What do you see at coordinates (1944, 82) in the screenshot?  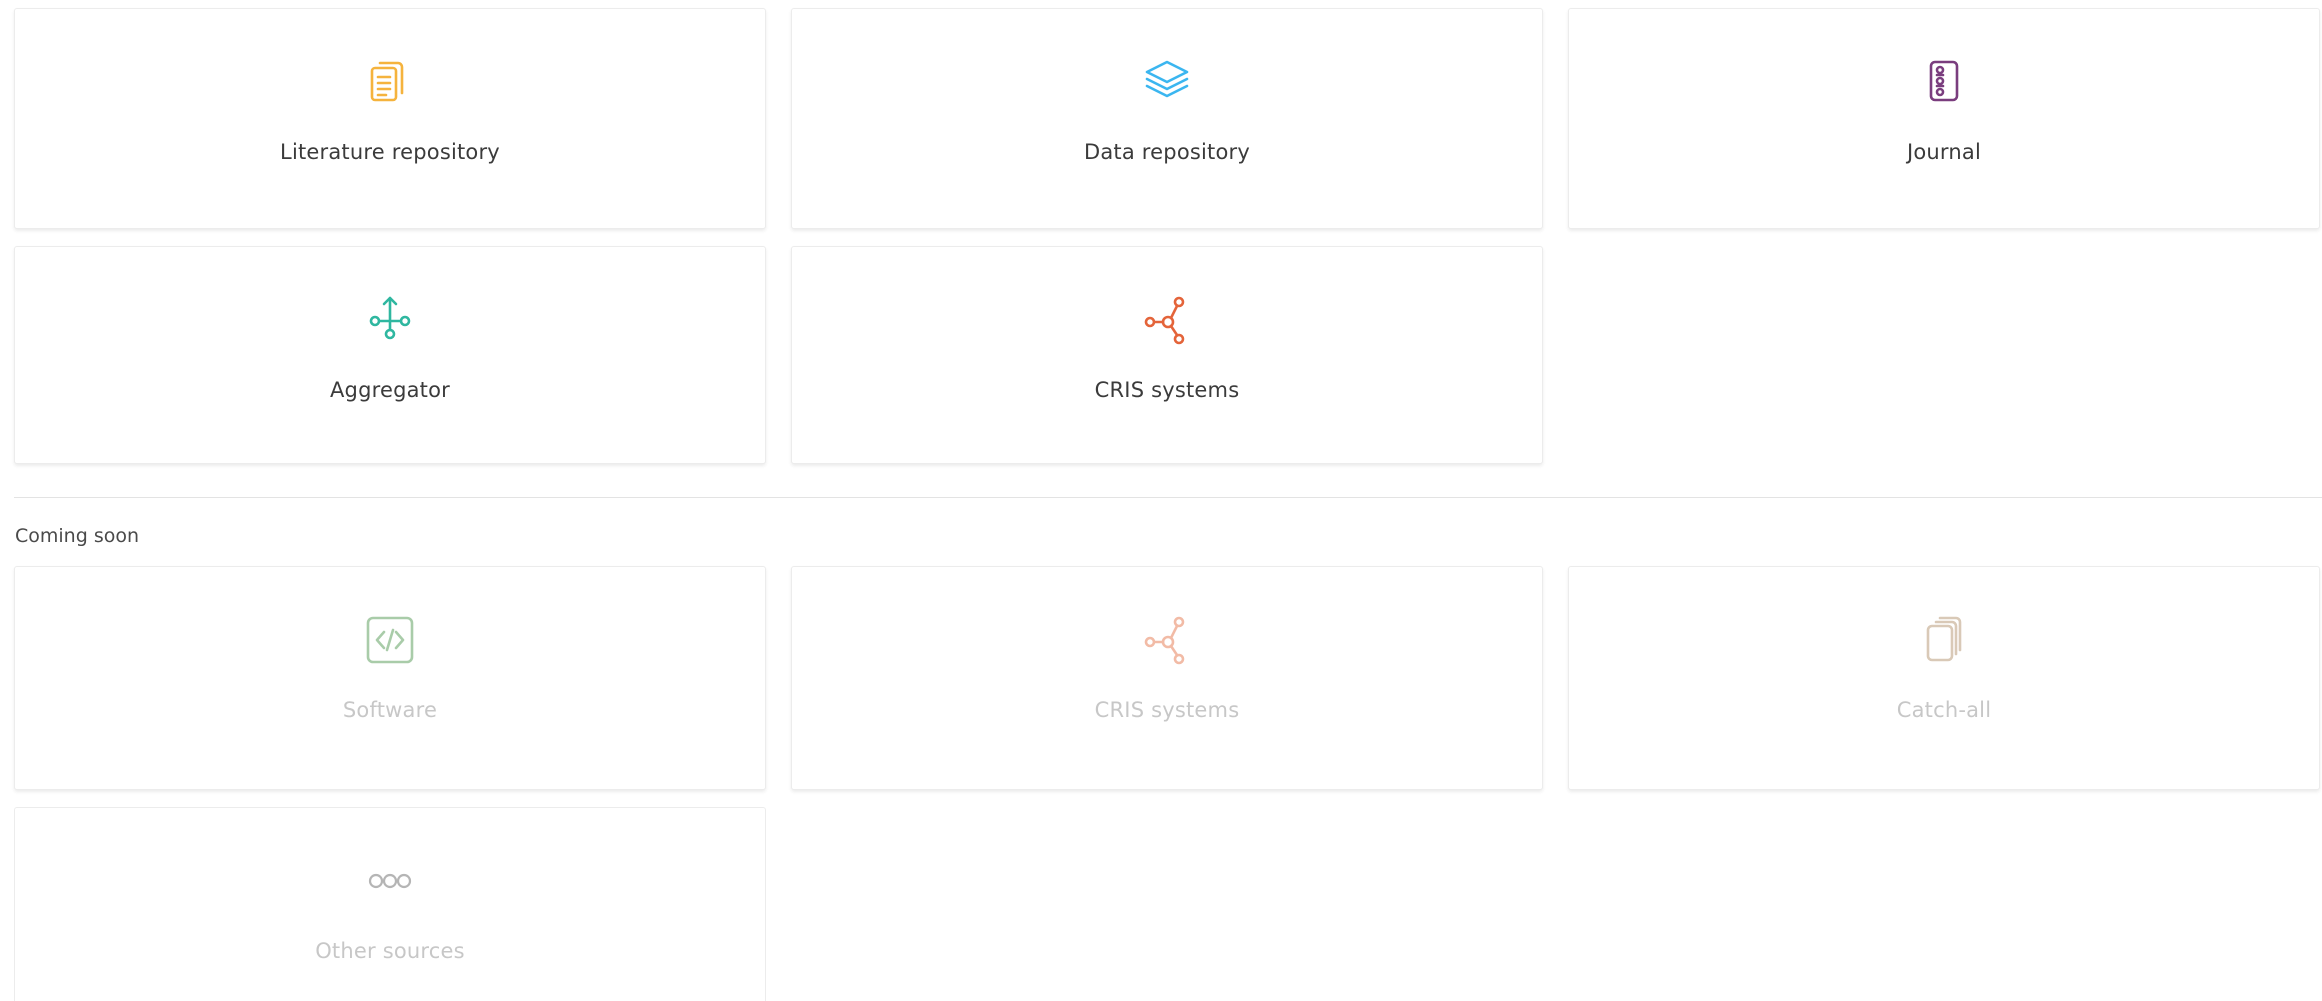 I see `journal-icon` at bounding box center [1944, 82].